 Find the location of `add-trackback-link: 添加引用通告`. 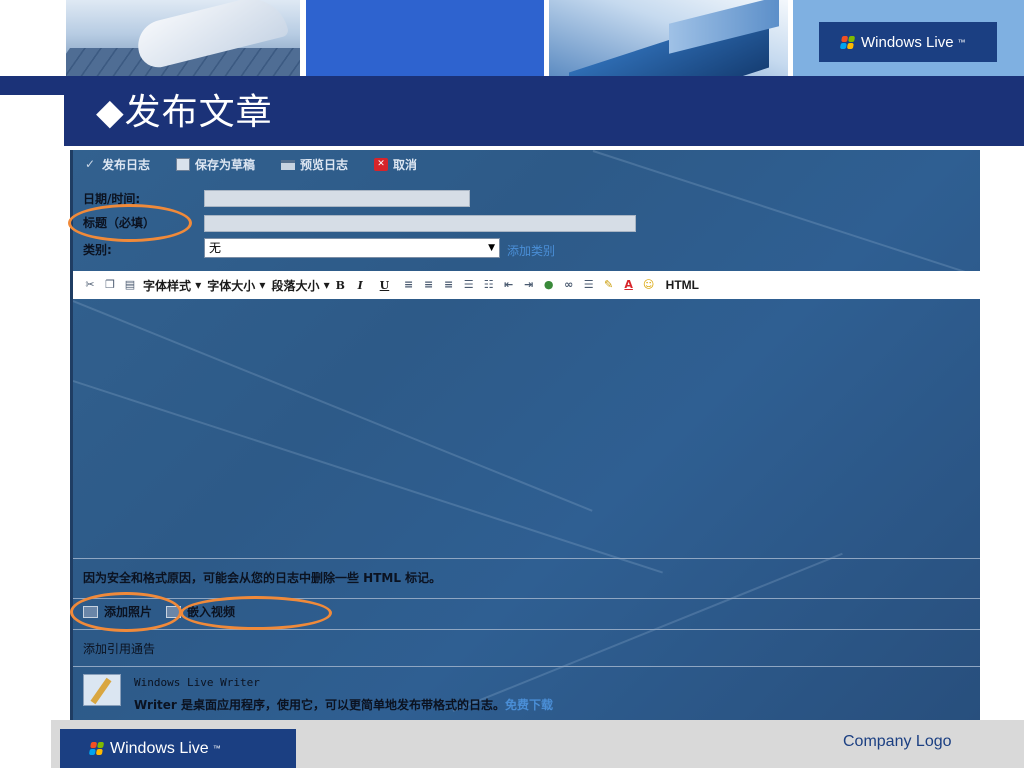

add-trackback-link: 添加引用通告 is located at coordinates (119, 648).